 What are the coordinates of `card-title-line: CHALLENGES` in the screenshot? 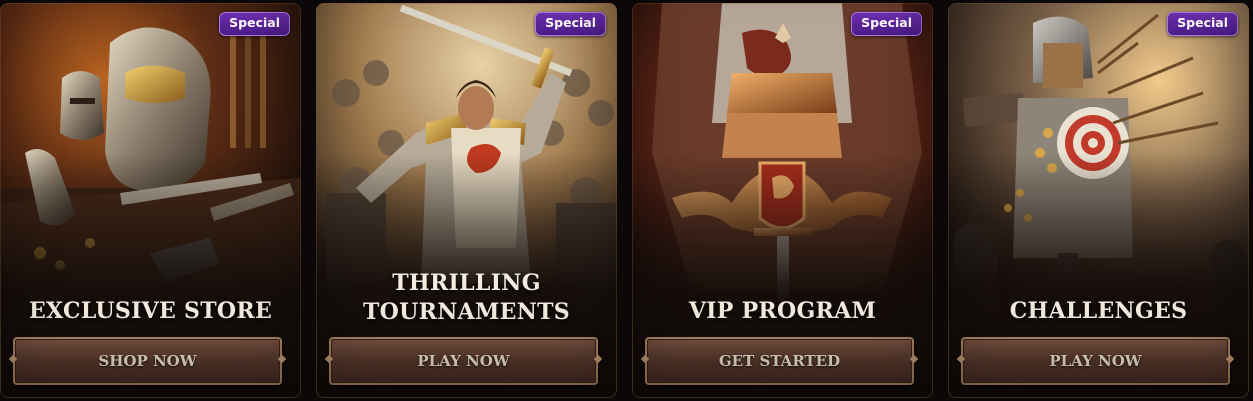 It's located at (1098, 311).